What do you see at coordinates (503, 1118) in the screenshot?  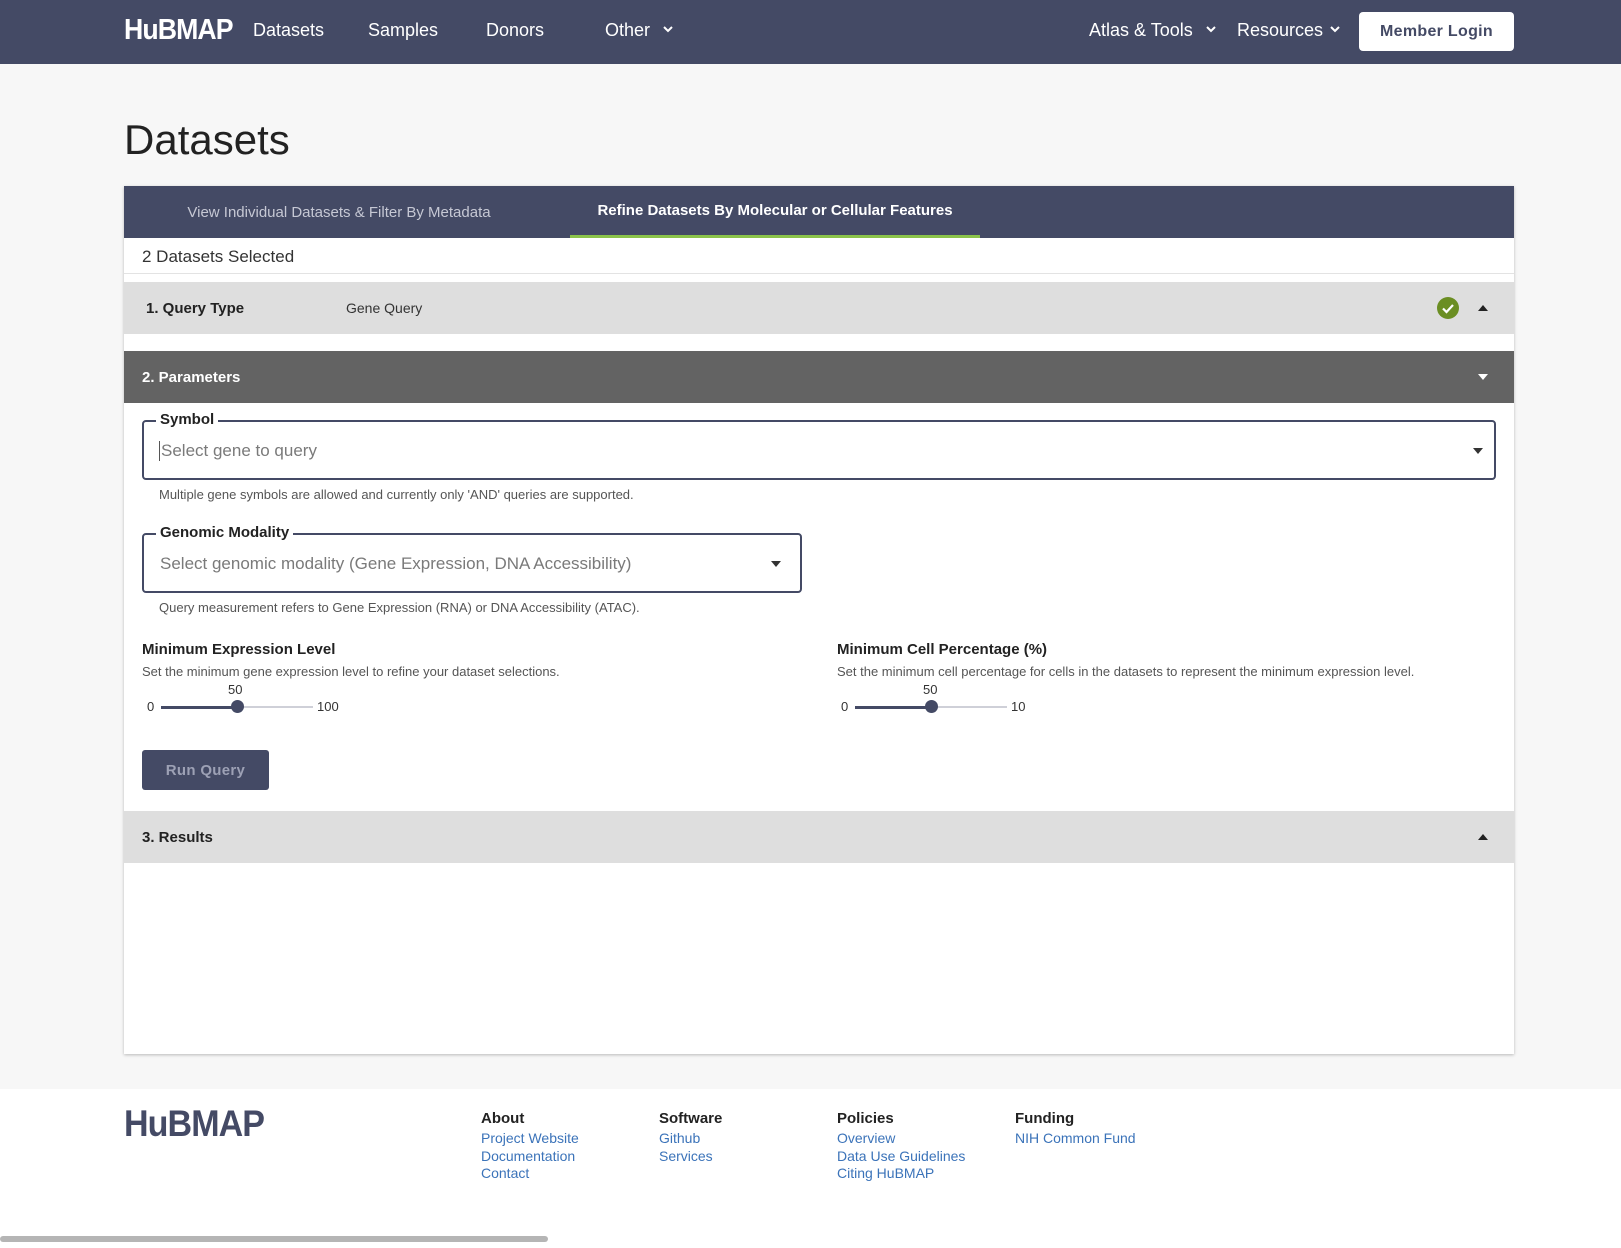 I see `footer-heading: About` at bounding box center [503, 1118].